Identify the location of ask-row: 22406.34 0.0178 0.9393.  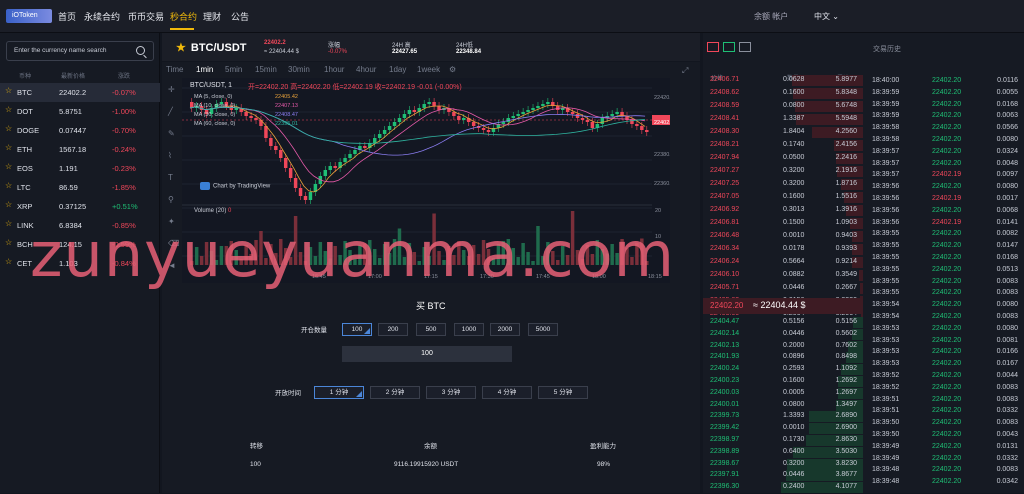
(783, 250).